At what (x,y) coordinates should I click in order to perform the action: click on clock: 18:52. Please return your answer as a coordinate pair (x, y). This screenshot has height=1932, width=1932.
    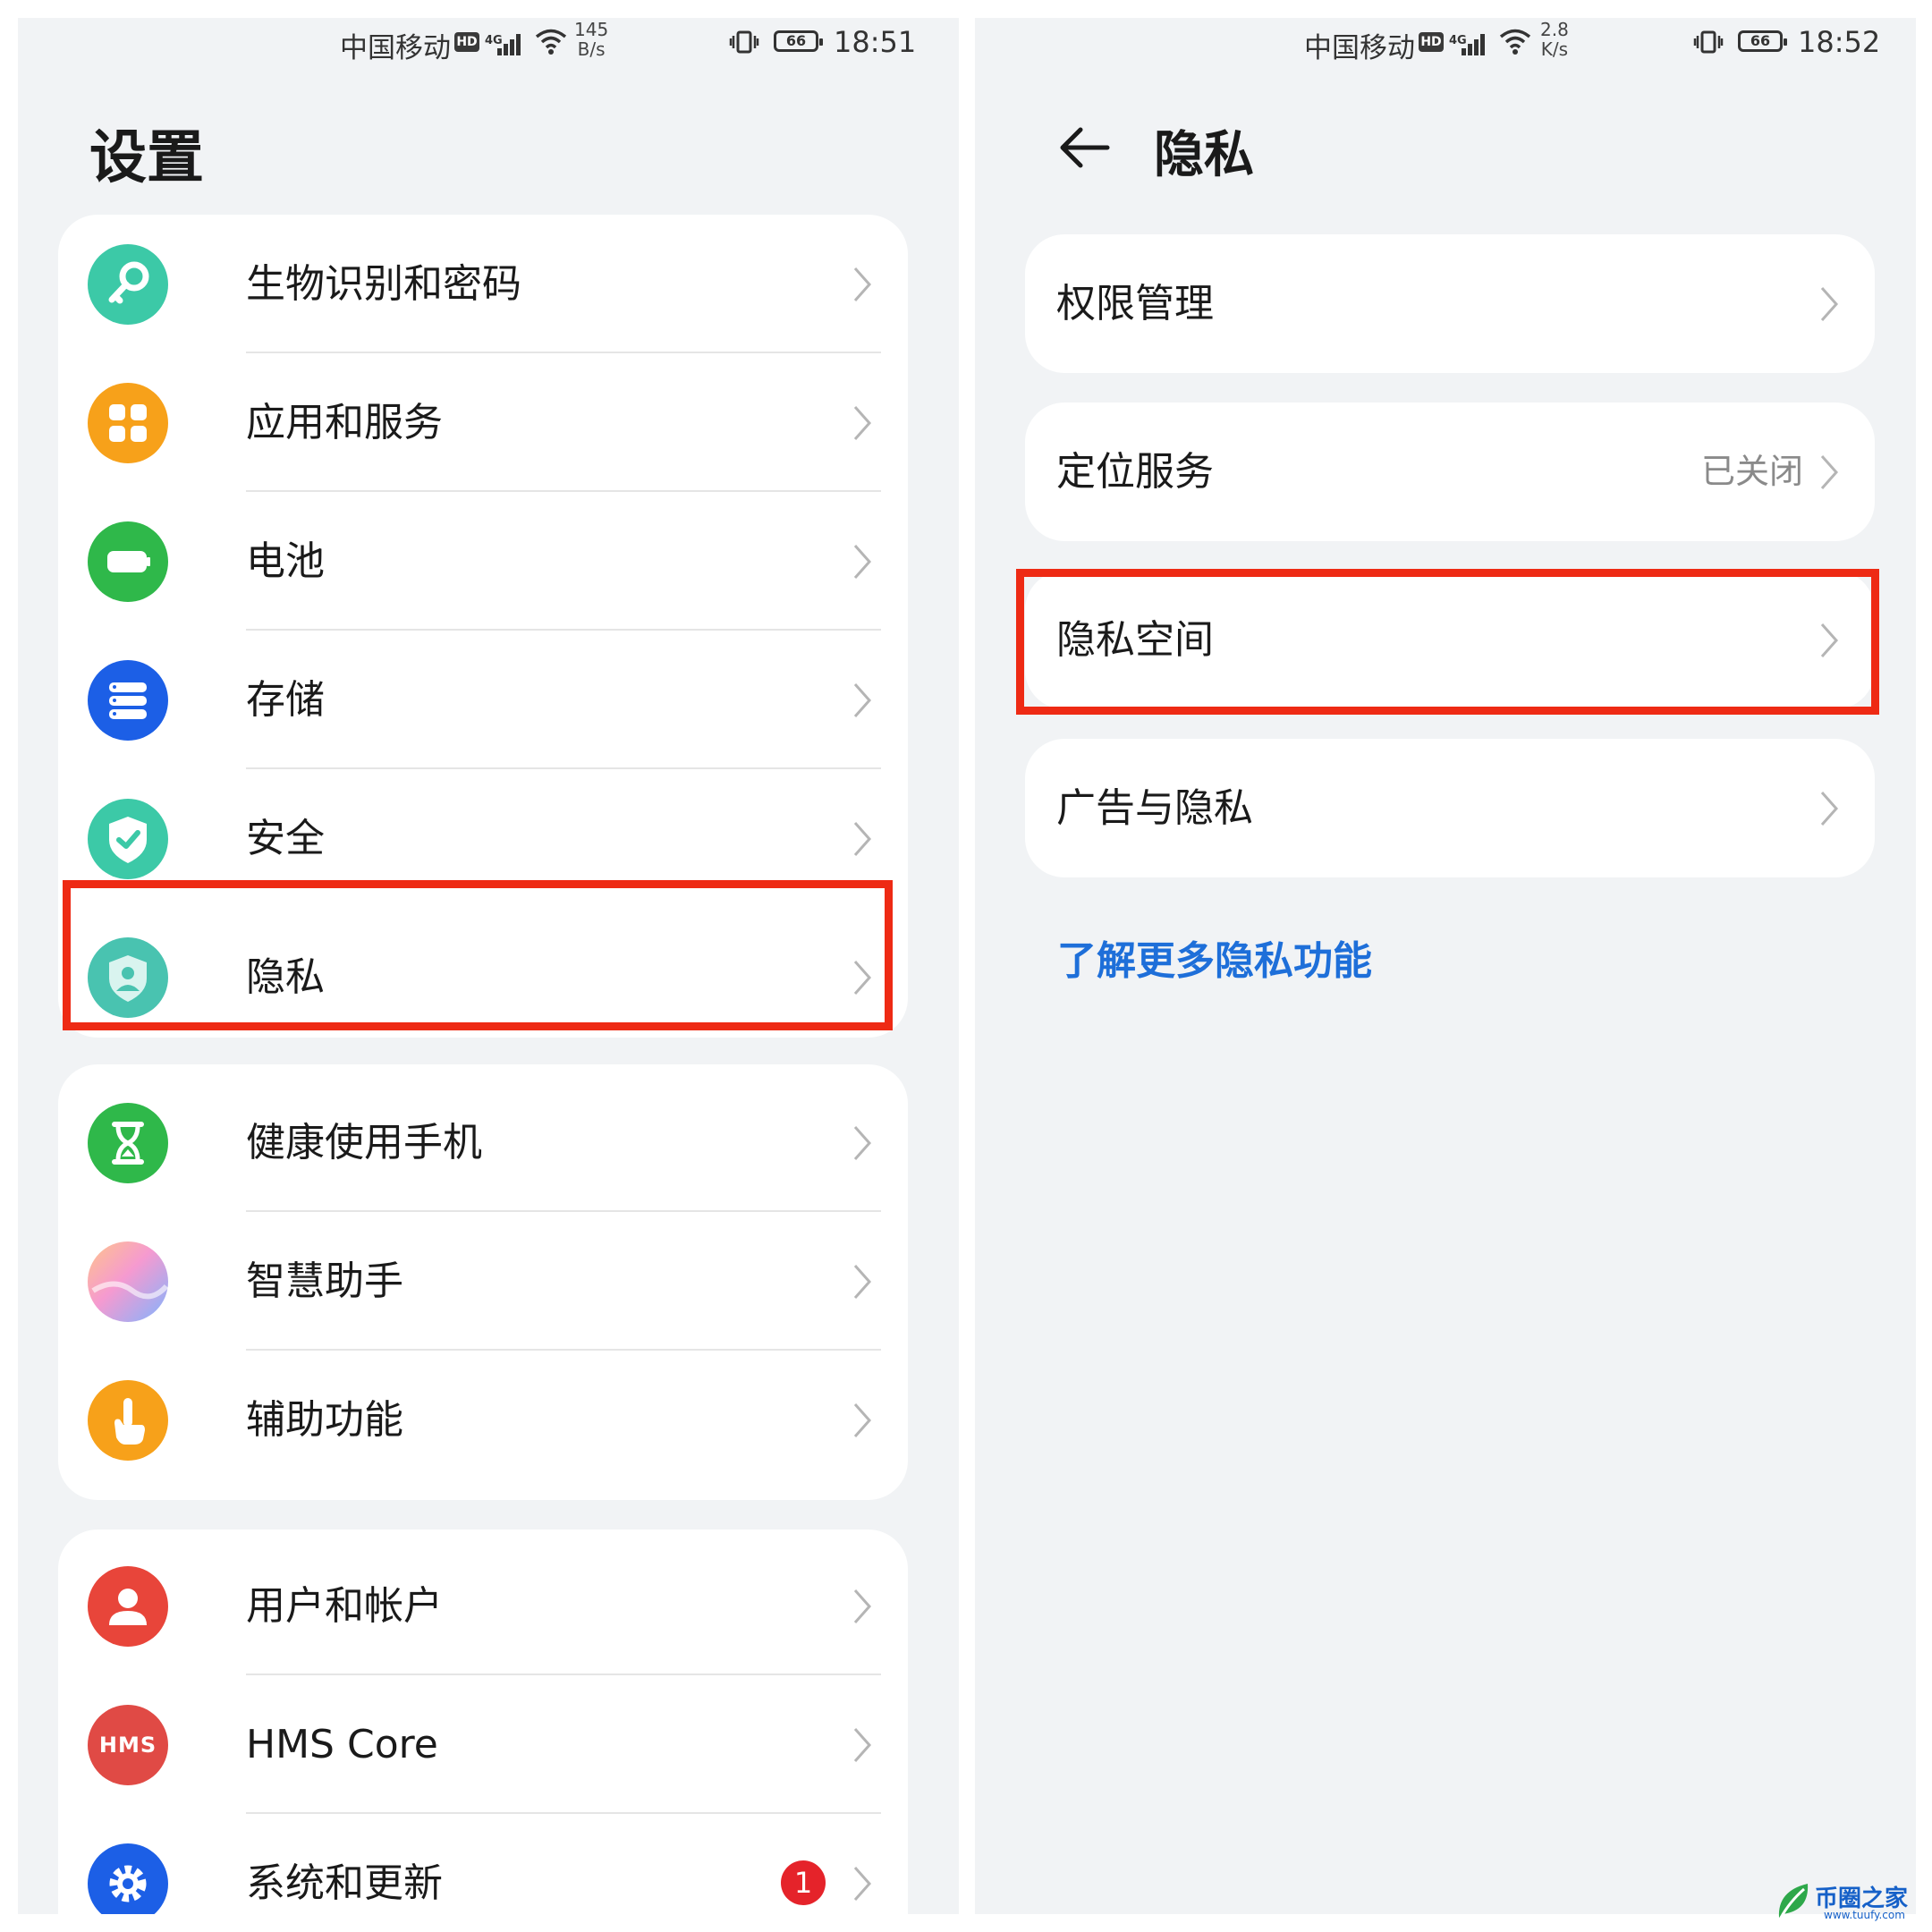
    Looking at the image, I should click on (1839, 42).